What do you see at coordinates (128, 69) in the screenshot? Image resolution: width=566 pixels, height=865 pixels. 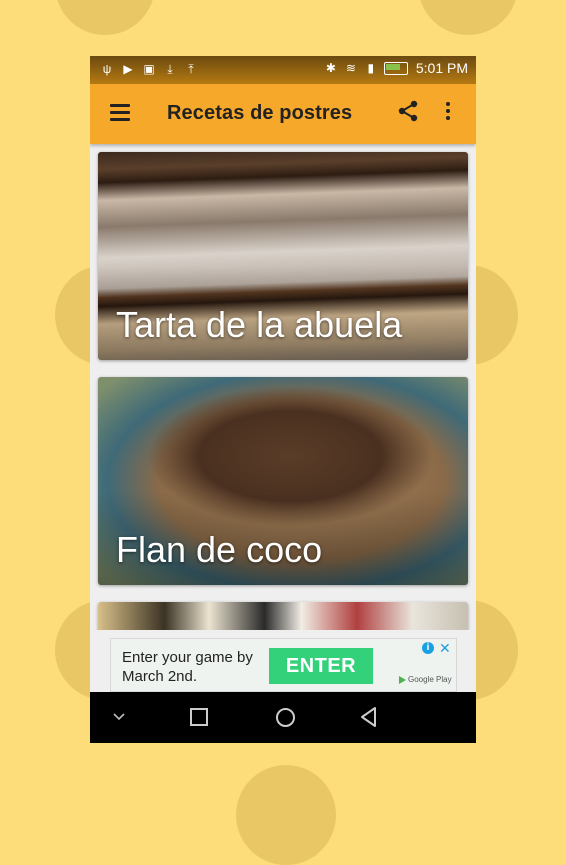 I see `youtube-icon: ▶` at bounding box center [128, 69].